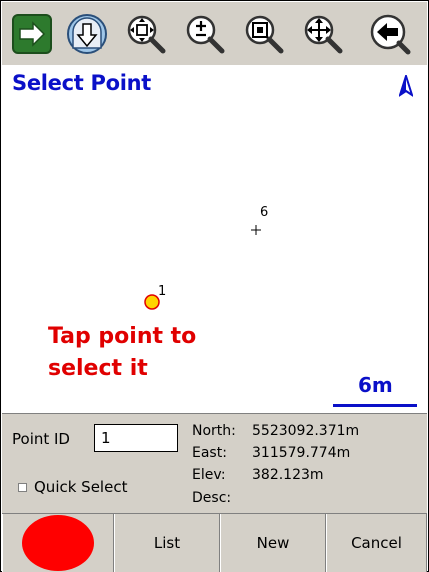 This screenshot has width=429, height=572. I want to click on east-label: East:, so click(209, 453).